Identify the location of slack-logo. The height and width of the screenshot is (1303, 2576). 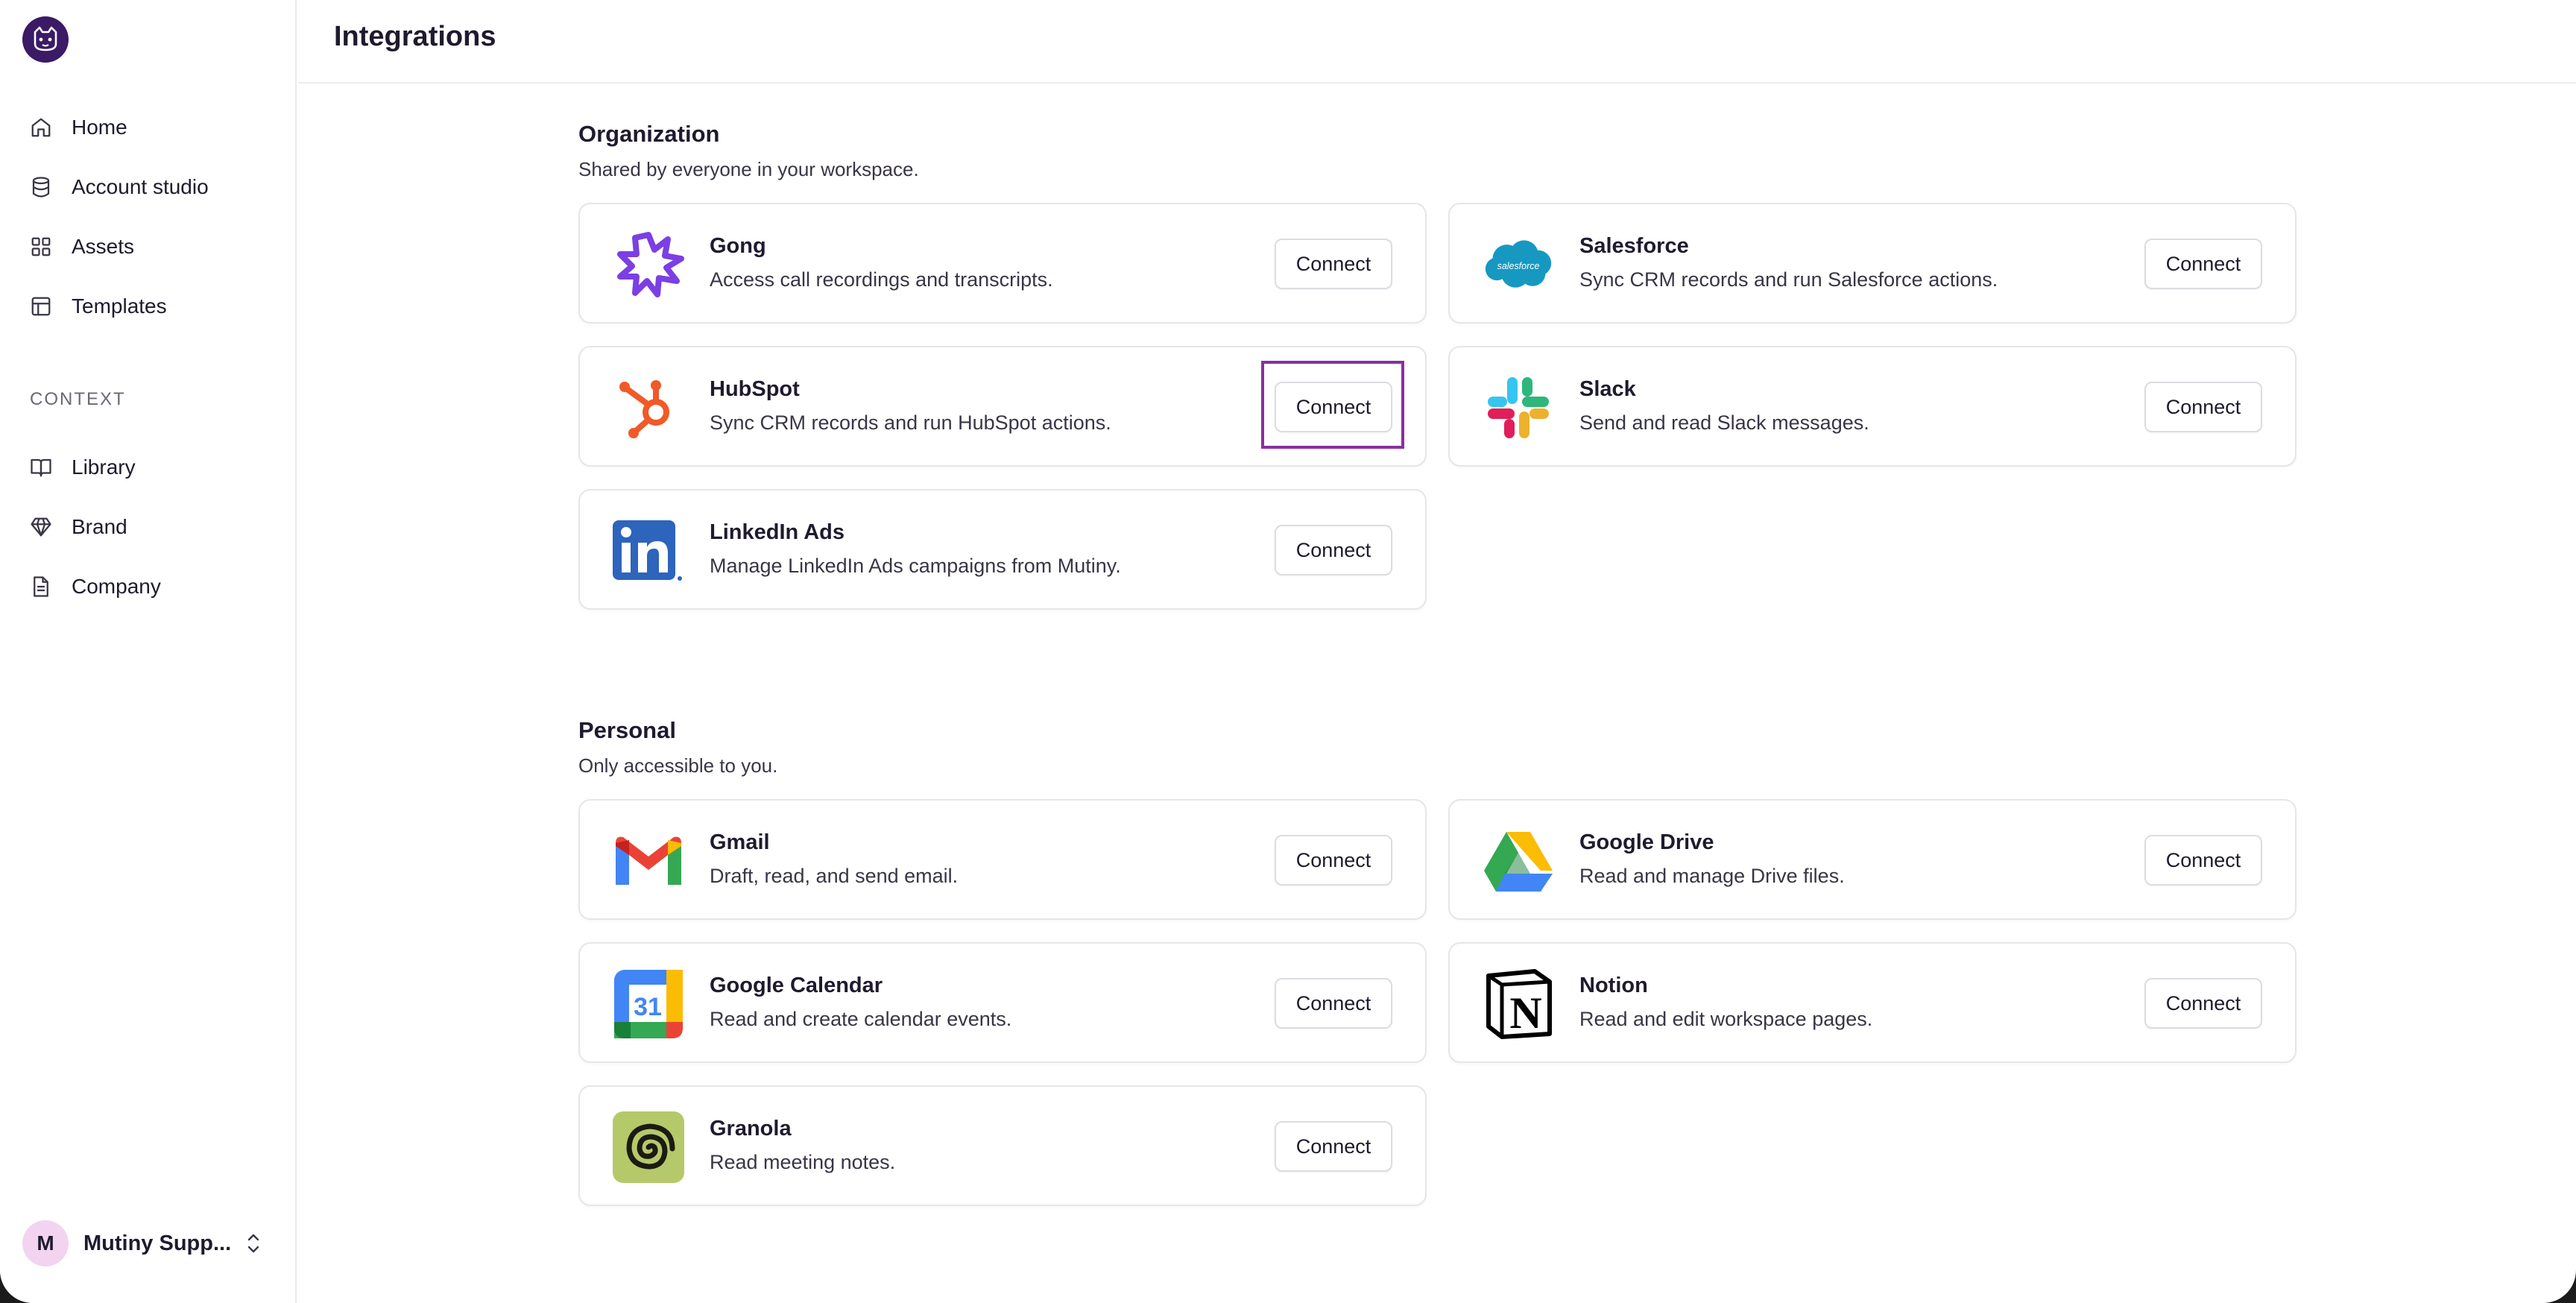
(1519, 408).